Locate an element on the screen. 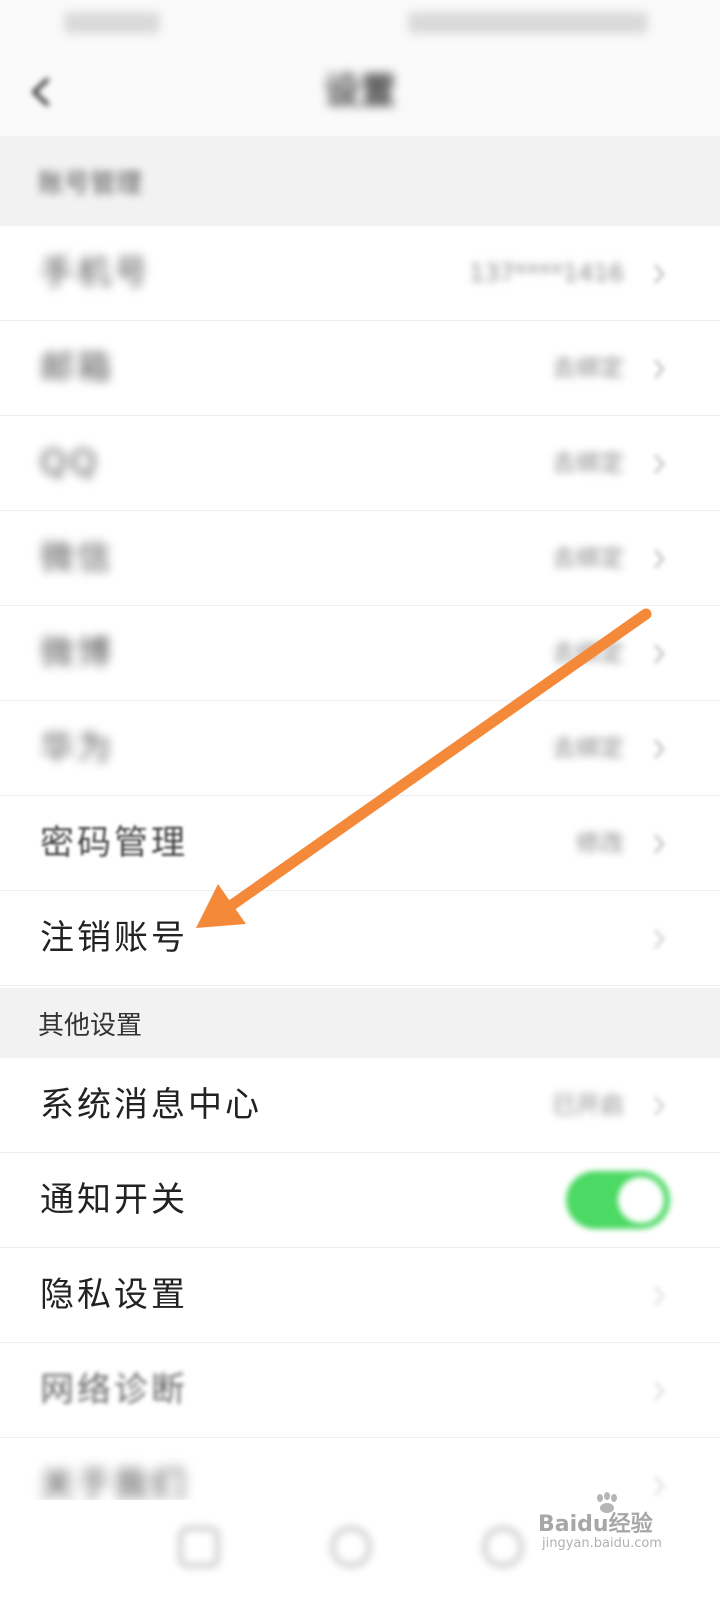  row-label: 邮箱 is located at coordinates (77, 368).